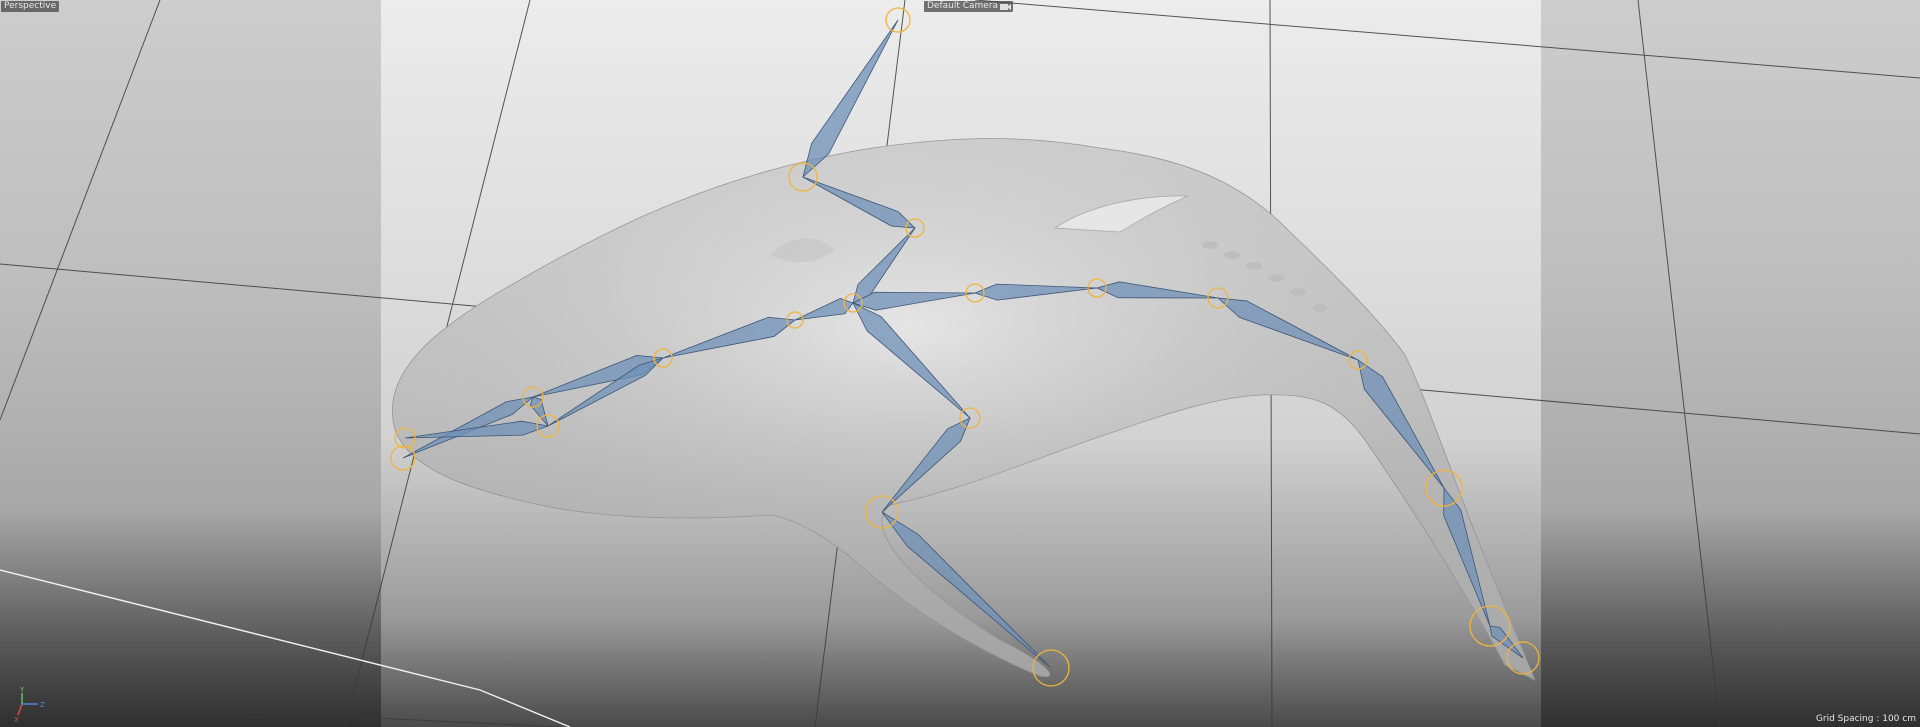 This screenshot has width=1920, height=727. I want to click on camera-icon, so click(1006, 7).